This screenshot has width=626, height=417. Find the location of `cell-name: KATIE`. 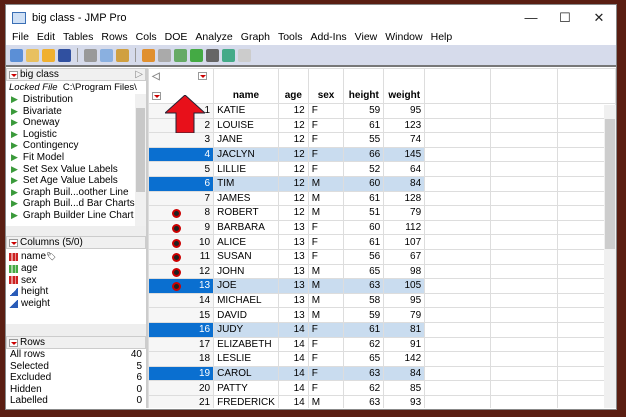

cell-name: KATIE is located at coordinates (246, 111).